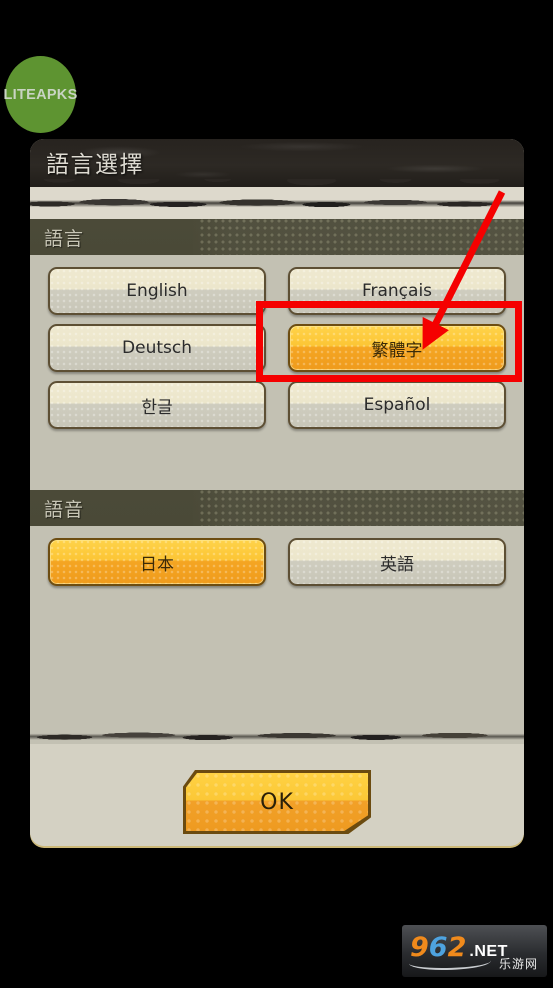  Describe the element at coordinates (474, 951) in the screenshot. I see `site-watermark: 9 6 2 .NET 乐游网` at that location.